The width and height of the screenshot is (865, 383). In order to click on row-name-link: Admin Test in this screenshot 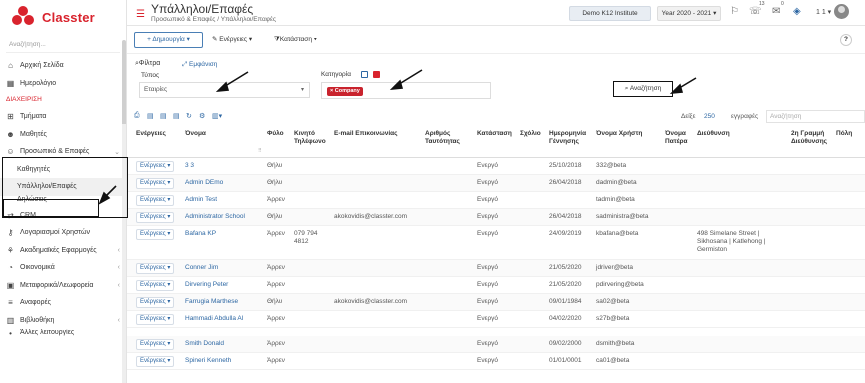, I will do `click(201, 200)`.